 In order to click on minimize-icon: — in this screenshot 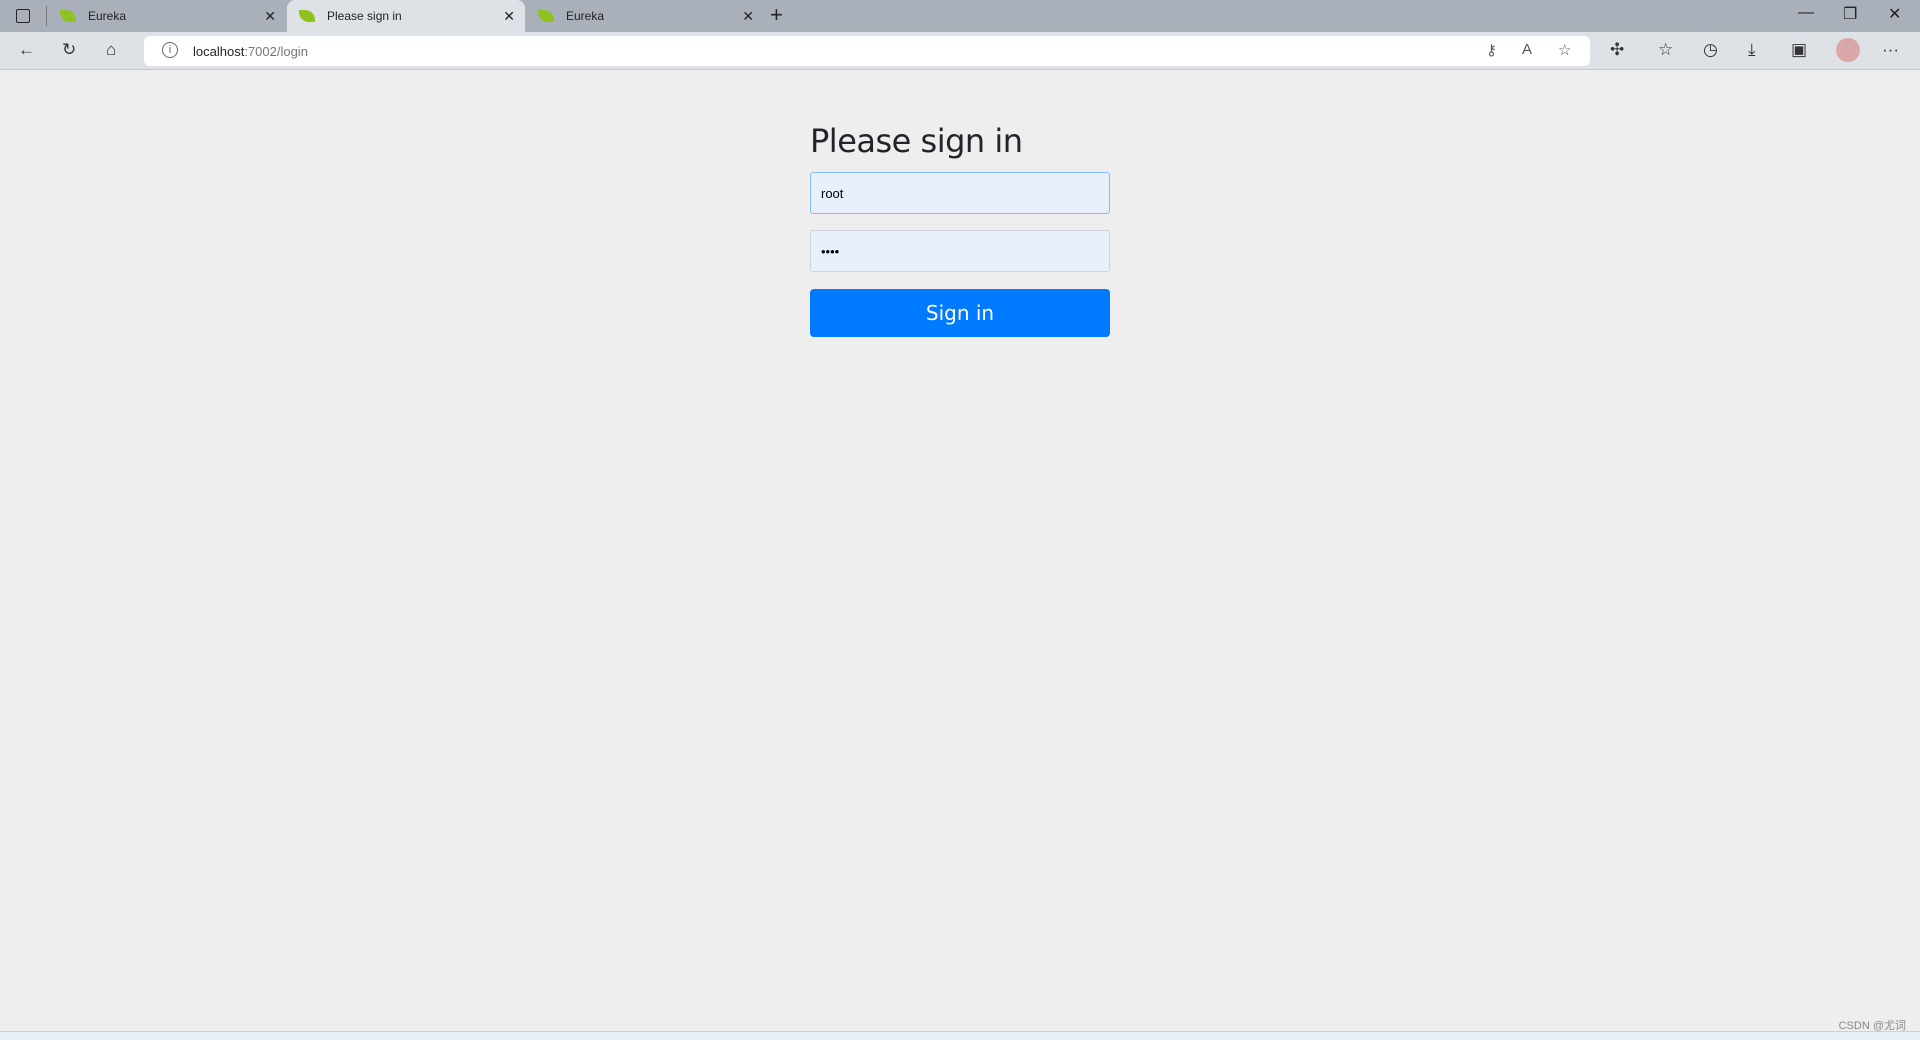, I will do `click(1806, 13)`.